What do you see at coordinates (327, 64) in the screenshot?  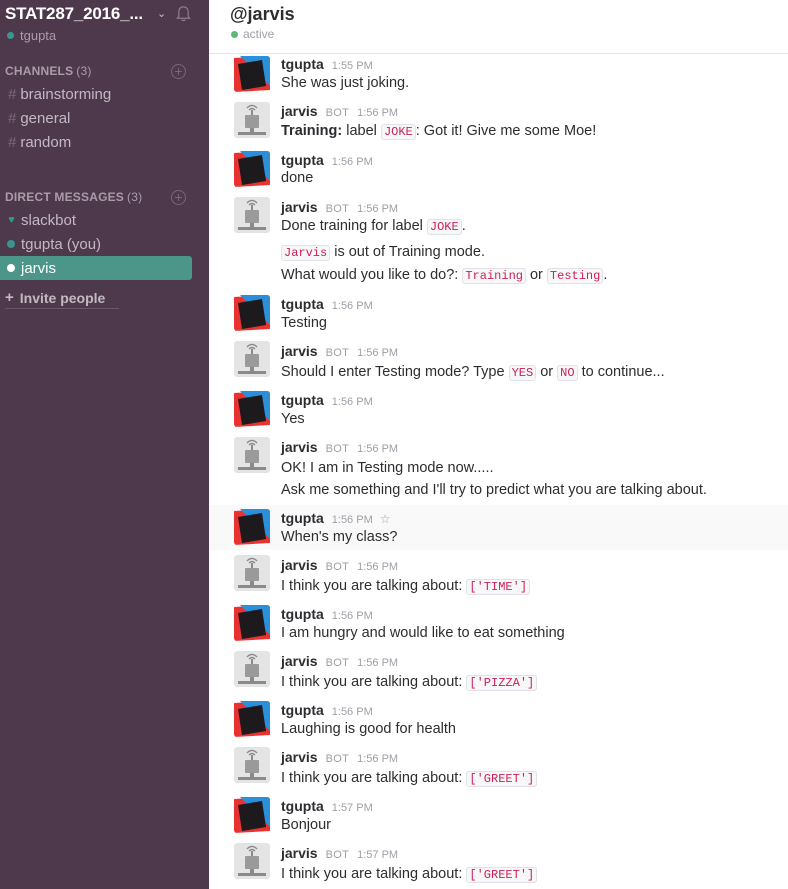 I see `message-meta: tgupta 1:55 PM` at bounding box center [327, 64].